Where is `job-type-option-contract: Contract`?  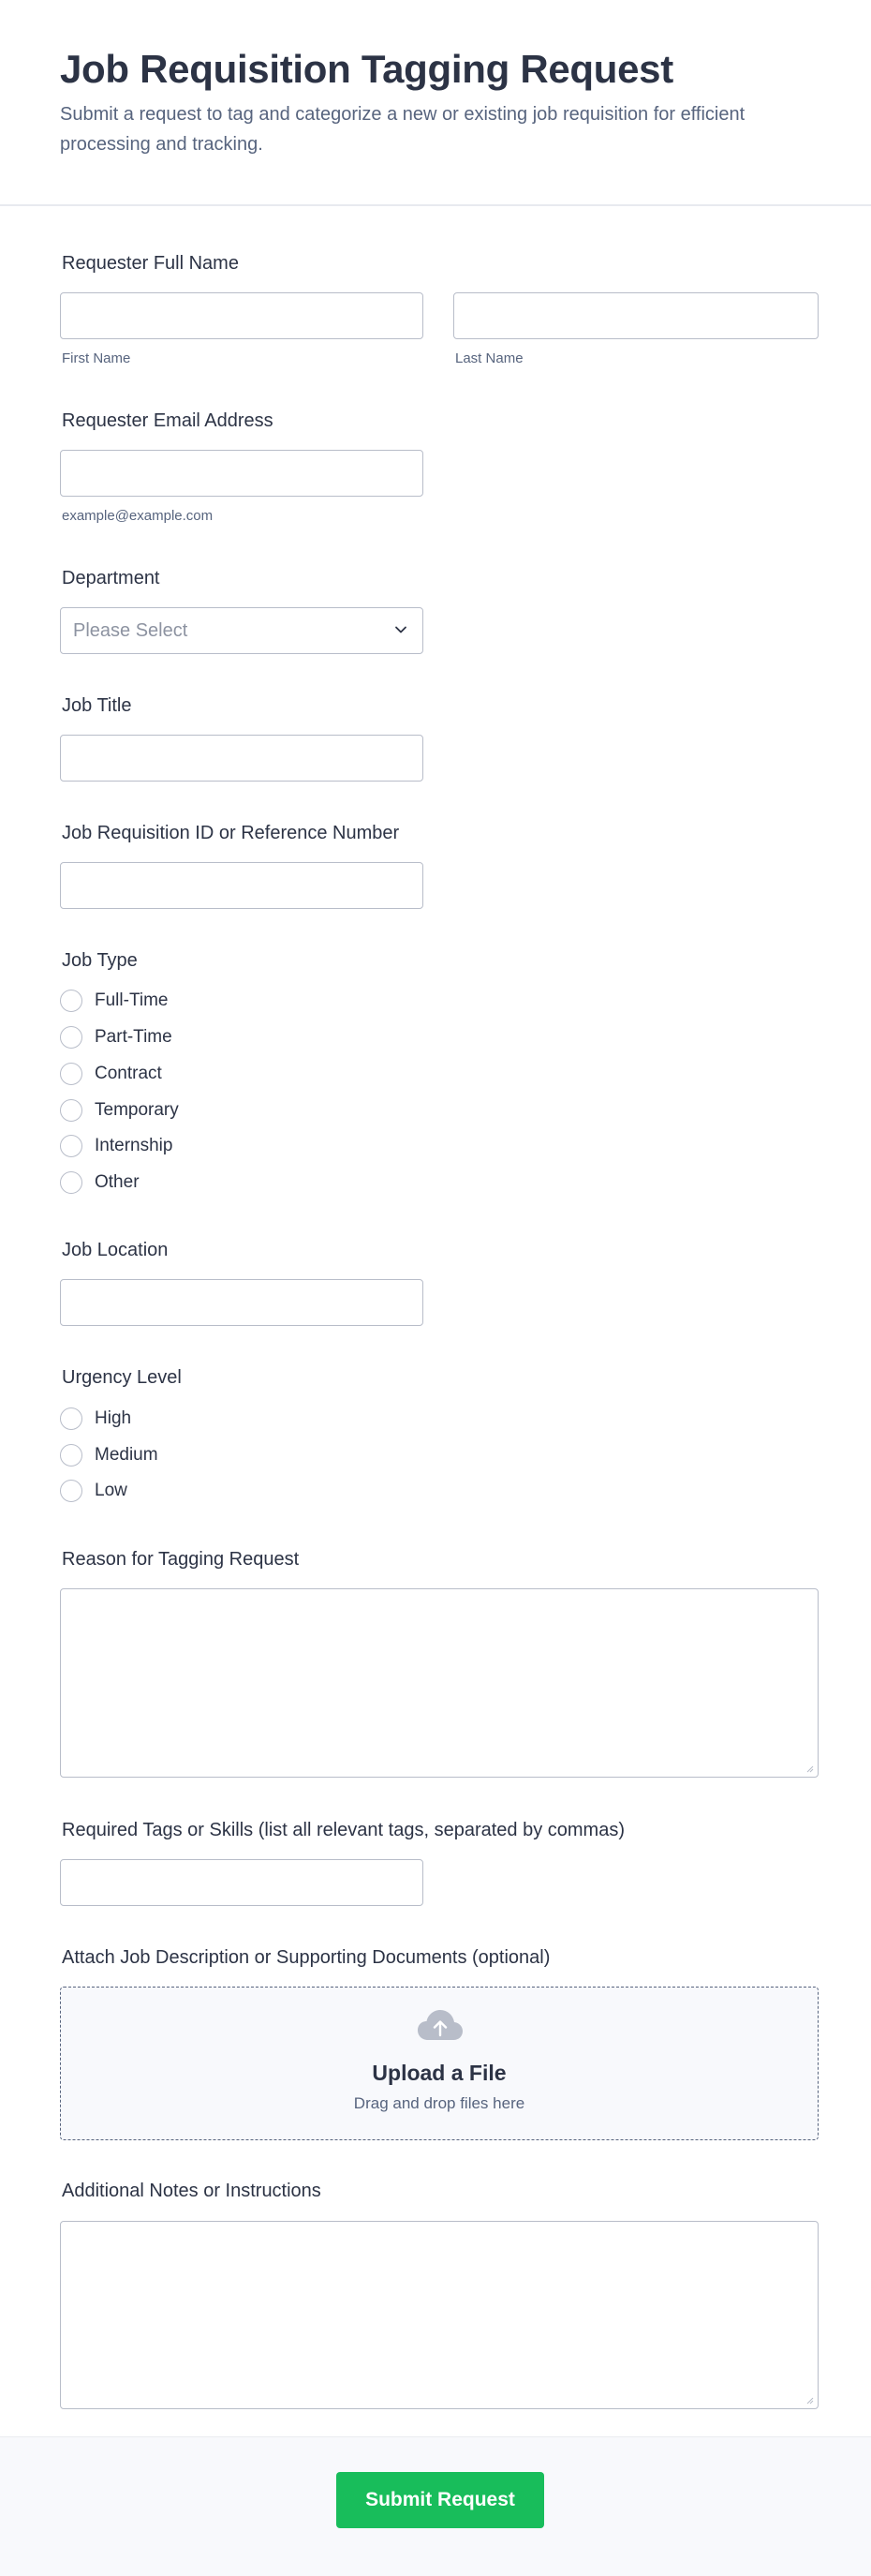 job-type-option-contract: Contract is located at coordinates (111, 1074).